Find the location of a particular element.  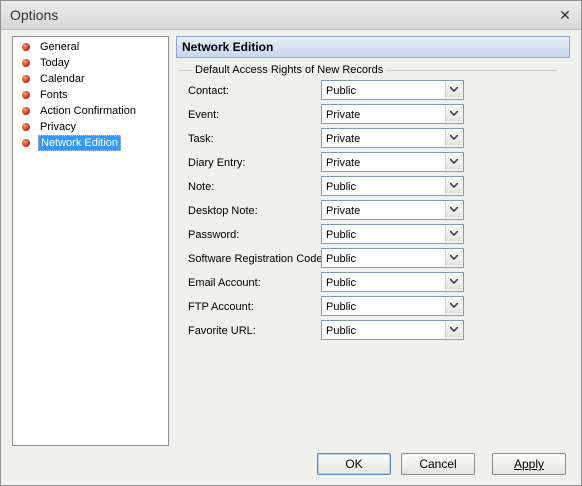

field-label-desktop-note: Desktop Note: is located at coordinates (223, 211).